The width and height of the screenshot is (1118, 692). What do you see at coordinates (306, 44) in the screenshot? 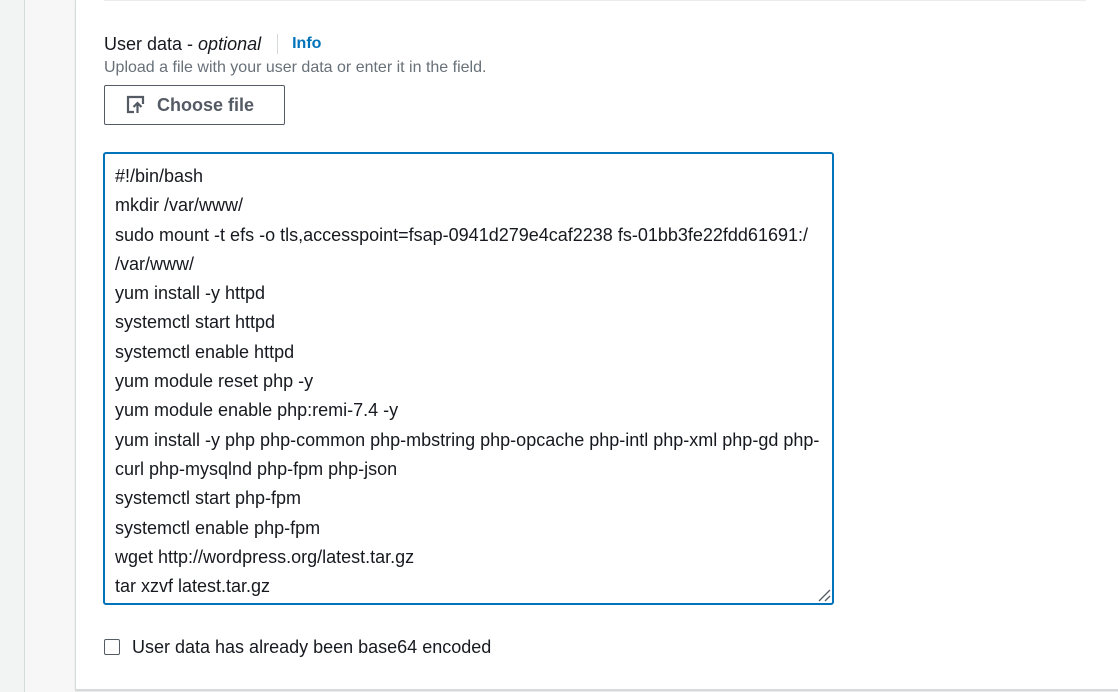
I see `info-link: Info` at bounding box center [306, 44].